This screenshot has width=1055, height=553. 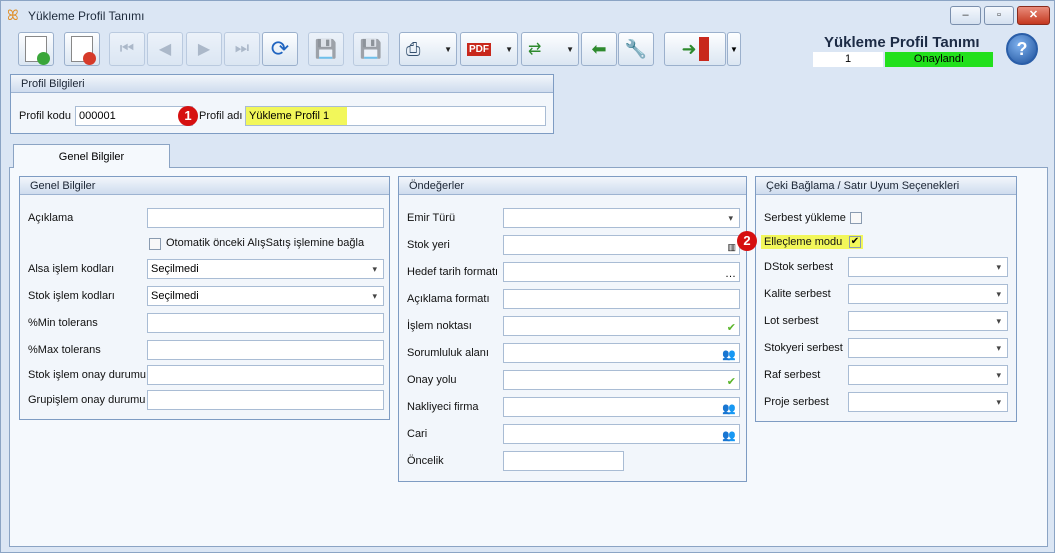 What do you see at coordinates (204, 49) in the screenshot?
I see `next-record-button: ▶` at bounding box center [204, 49].